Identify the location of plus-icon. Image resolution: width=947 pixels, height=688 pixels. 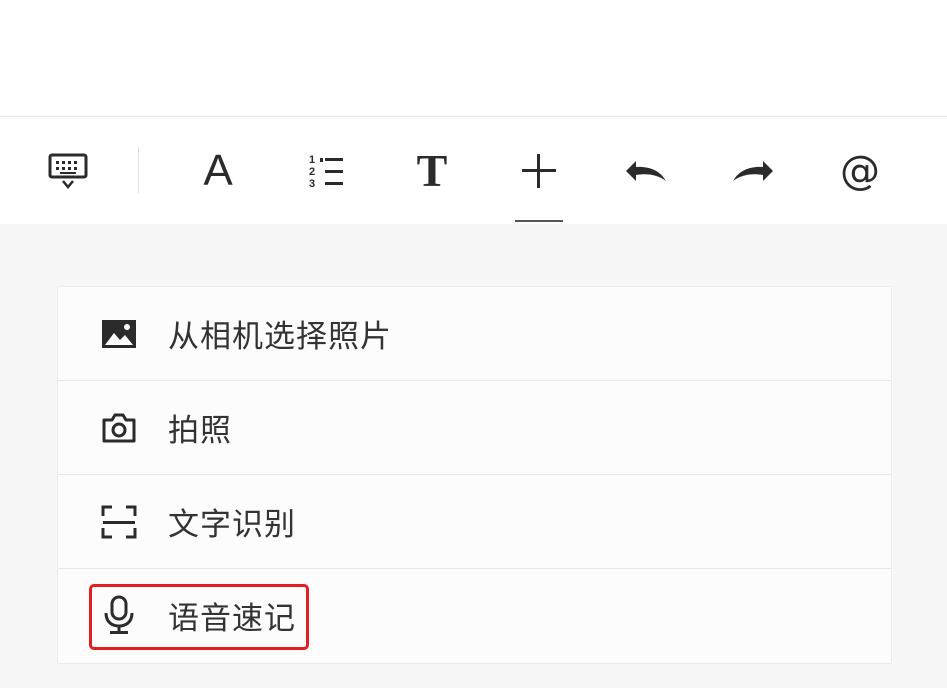
(539, 171).